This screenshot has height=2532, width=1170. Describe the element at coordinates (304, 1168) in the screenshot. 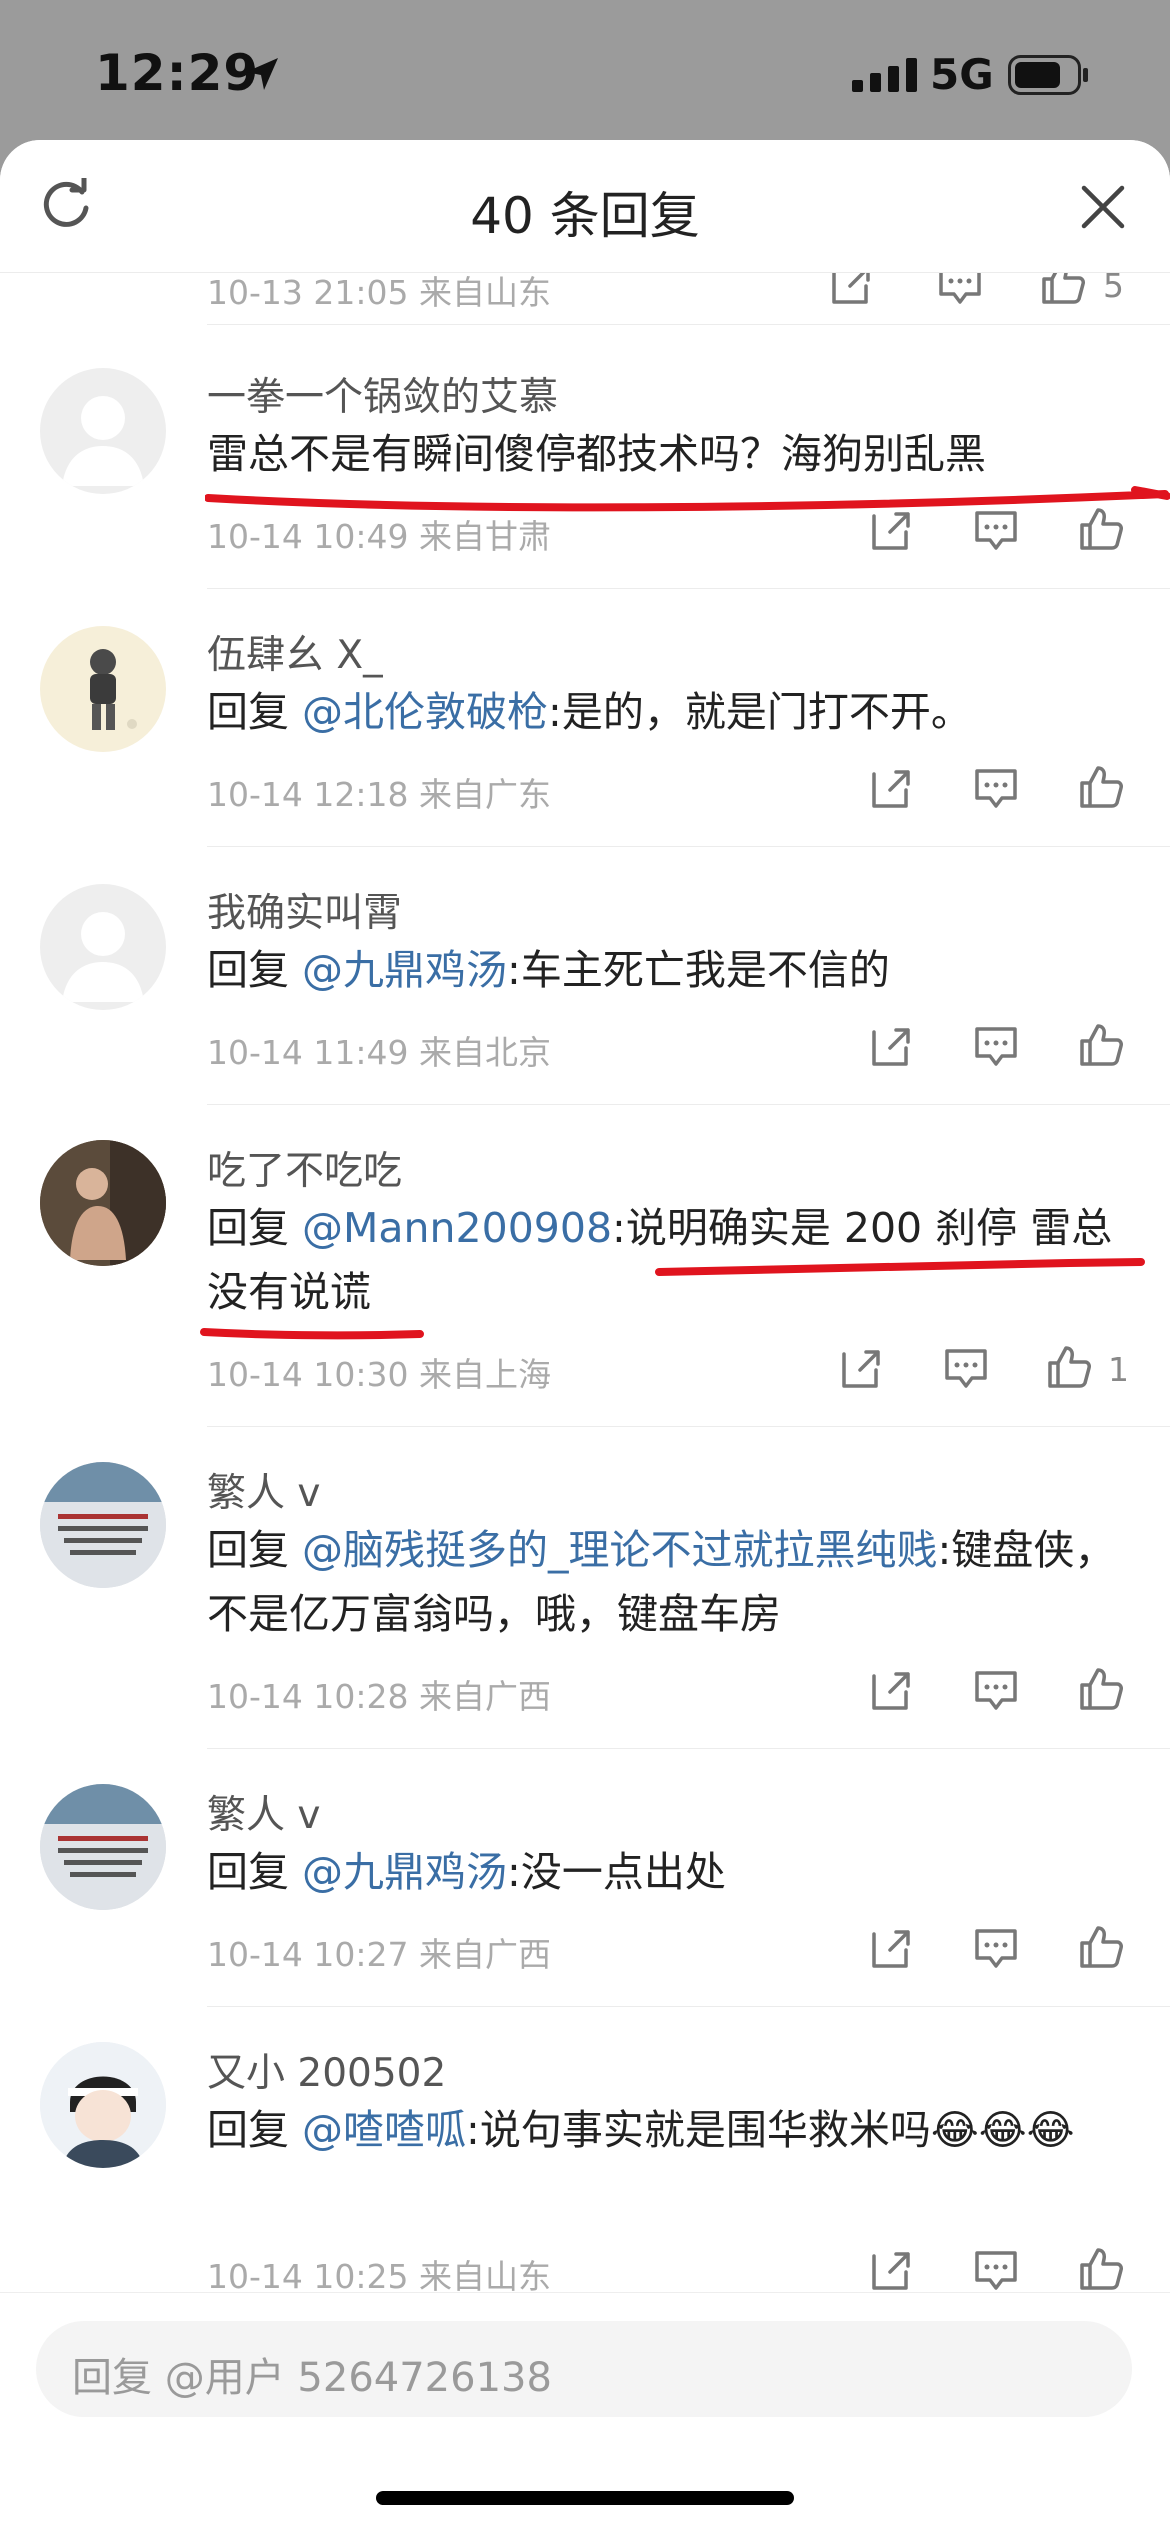

I see `username: 吃了不吃吃` at that location.